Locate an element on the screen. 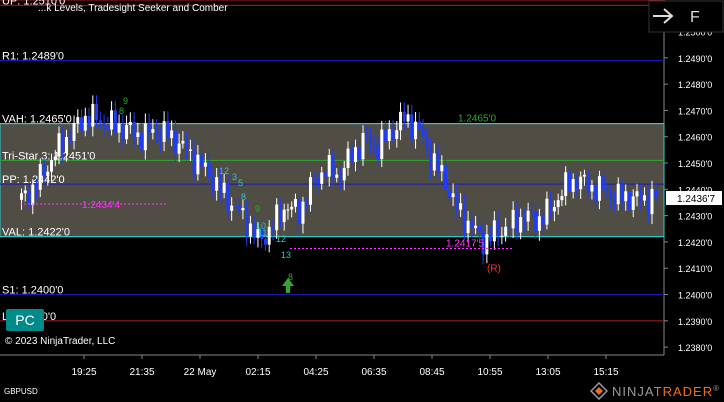 This screenshot has height=402, width=724. time-tick-label: 13:05 is located at coordinates (547, 372).